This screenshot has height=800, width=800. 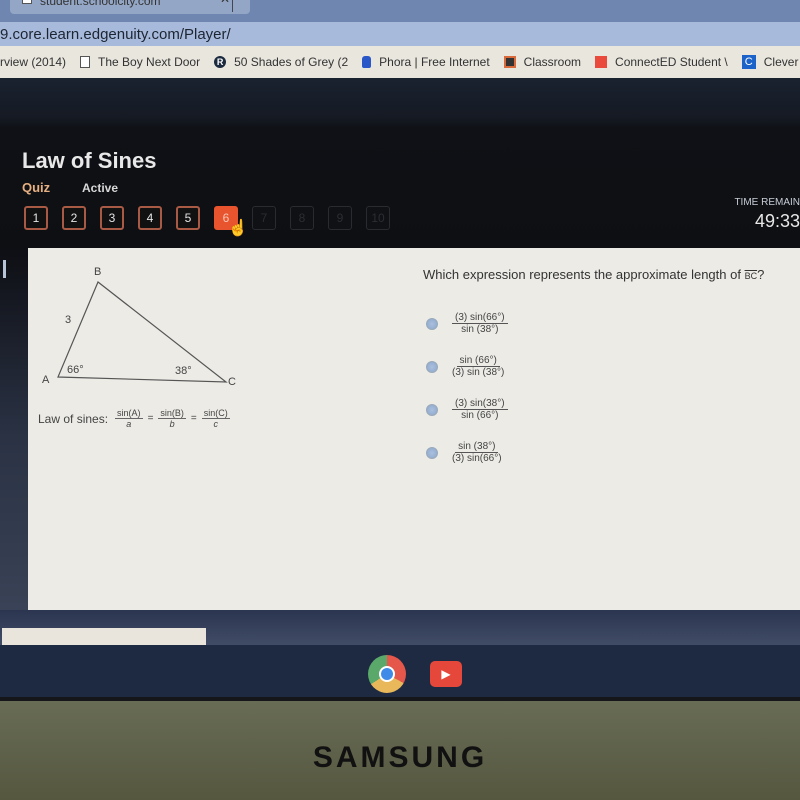 I want to click on choice-fraction: sin (38°) (3) sin(66°), so click(x=477, y=452).